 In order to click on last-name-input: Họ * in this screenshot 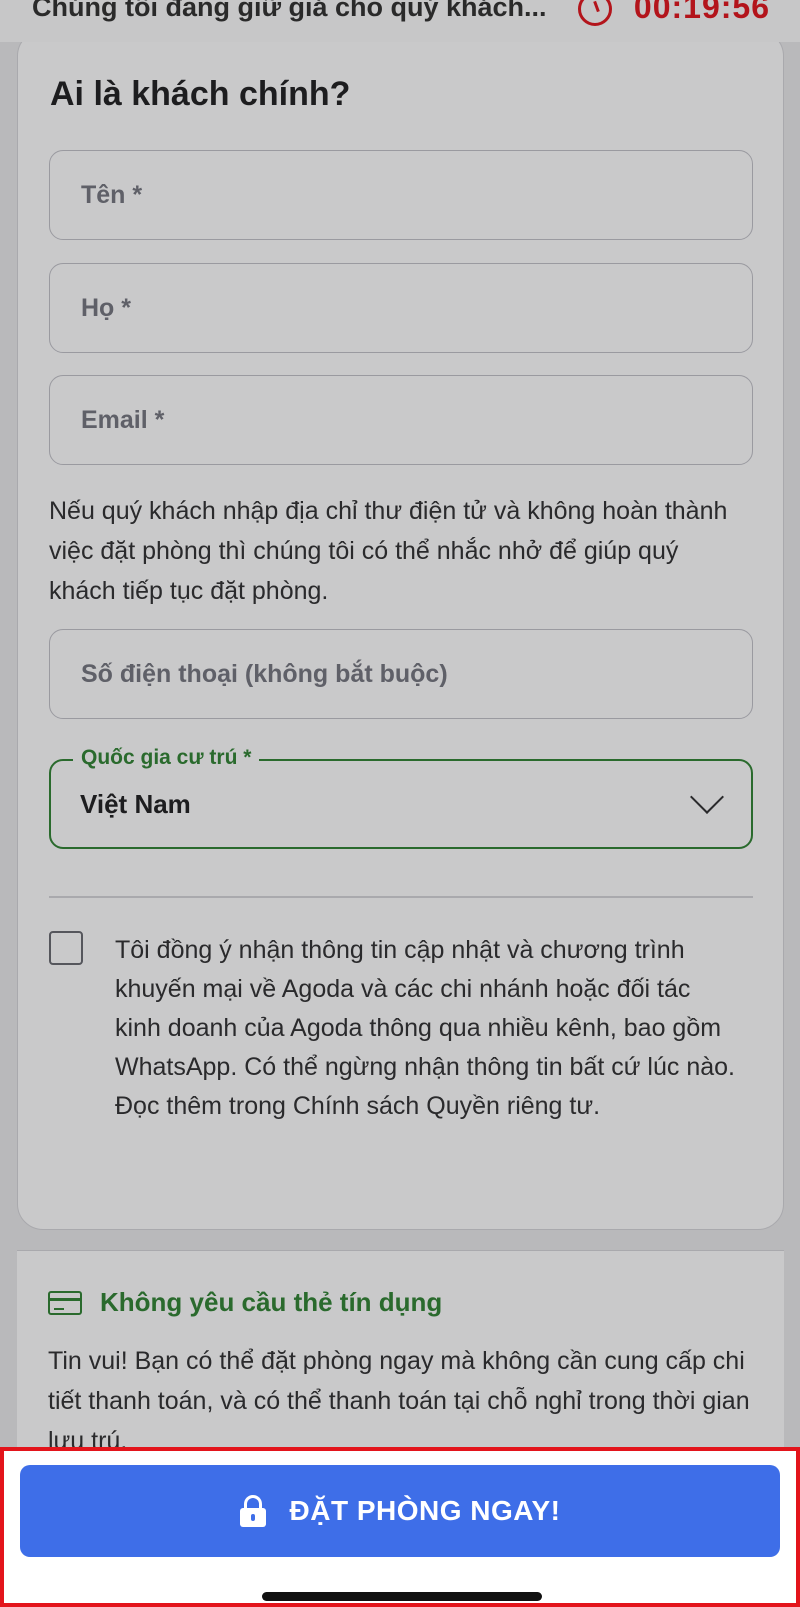, I will do `click(401, 308)`.